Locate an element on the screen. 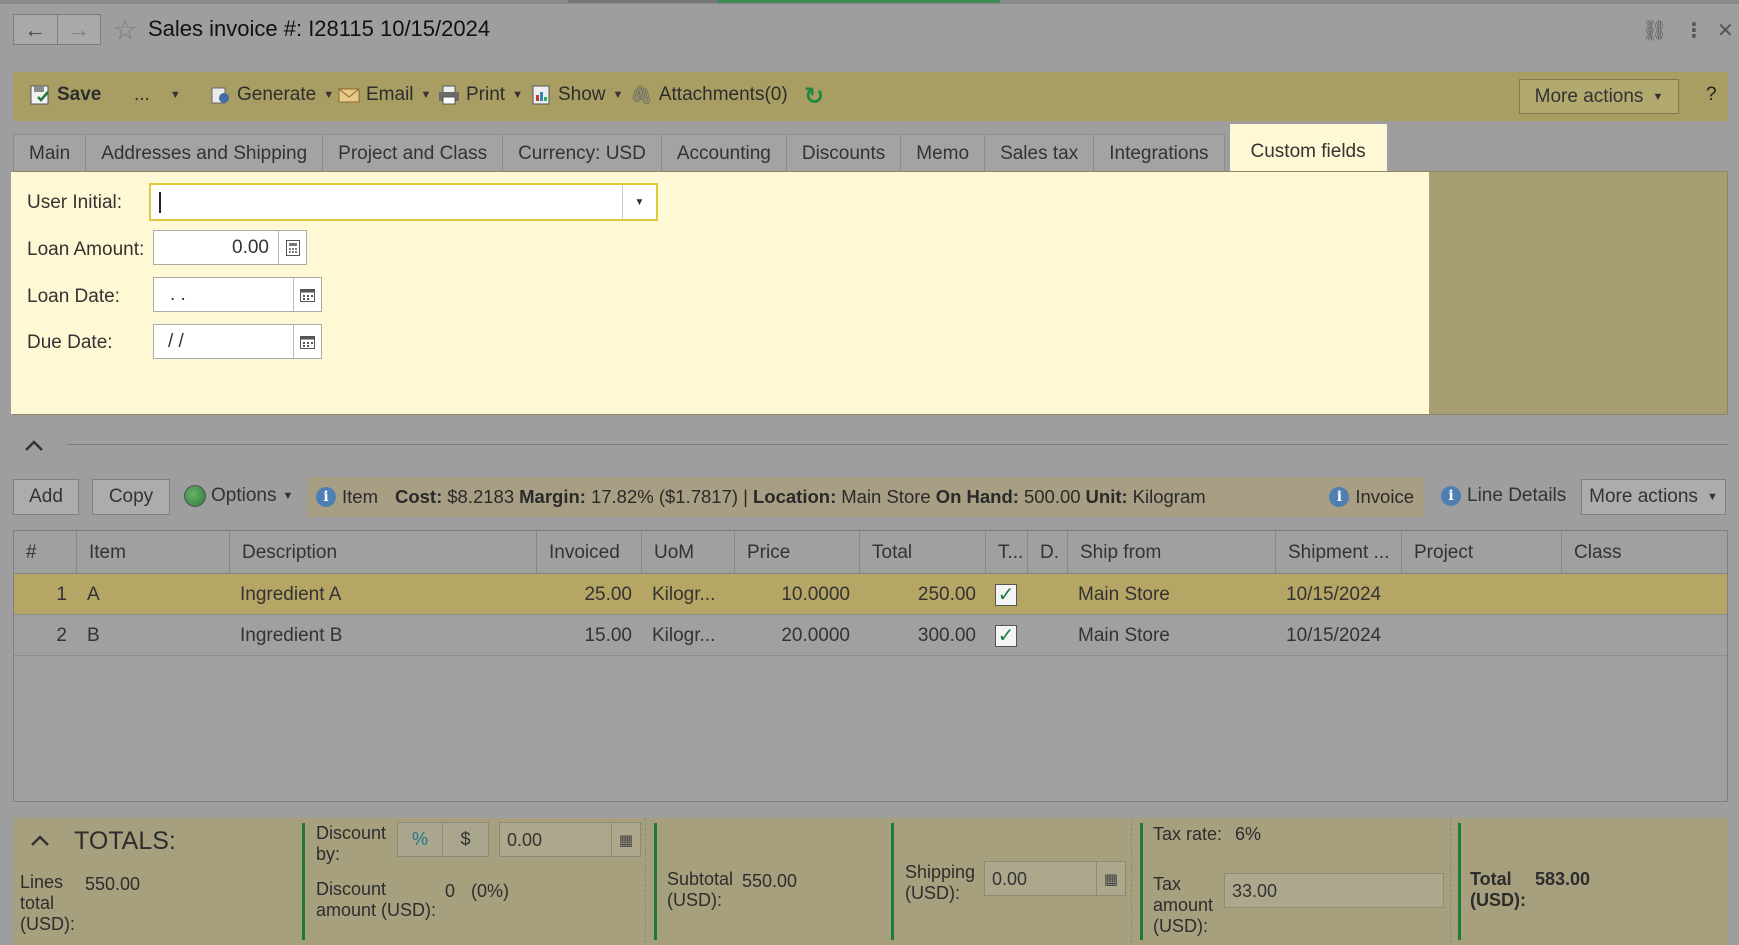 This screenshot has width=1739, height=945. tab-project-and-class: Project and Class is located at coordinates (413, 153).